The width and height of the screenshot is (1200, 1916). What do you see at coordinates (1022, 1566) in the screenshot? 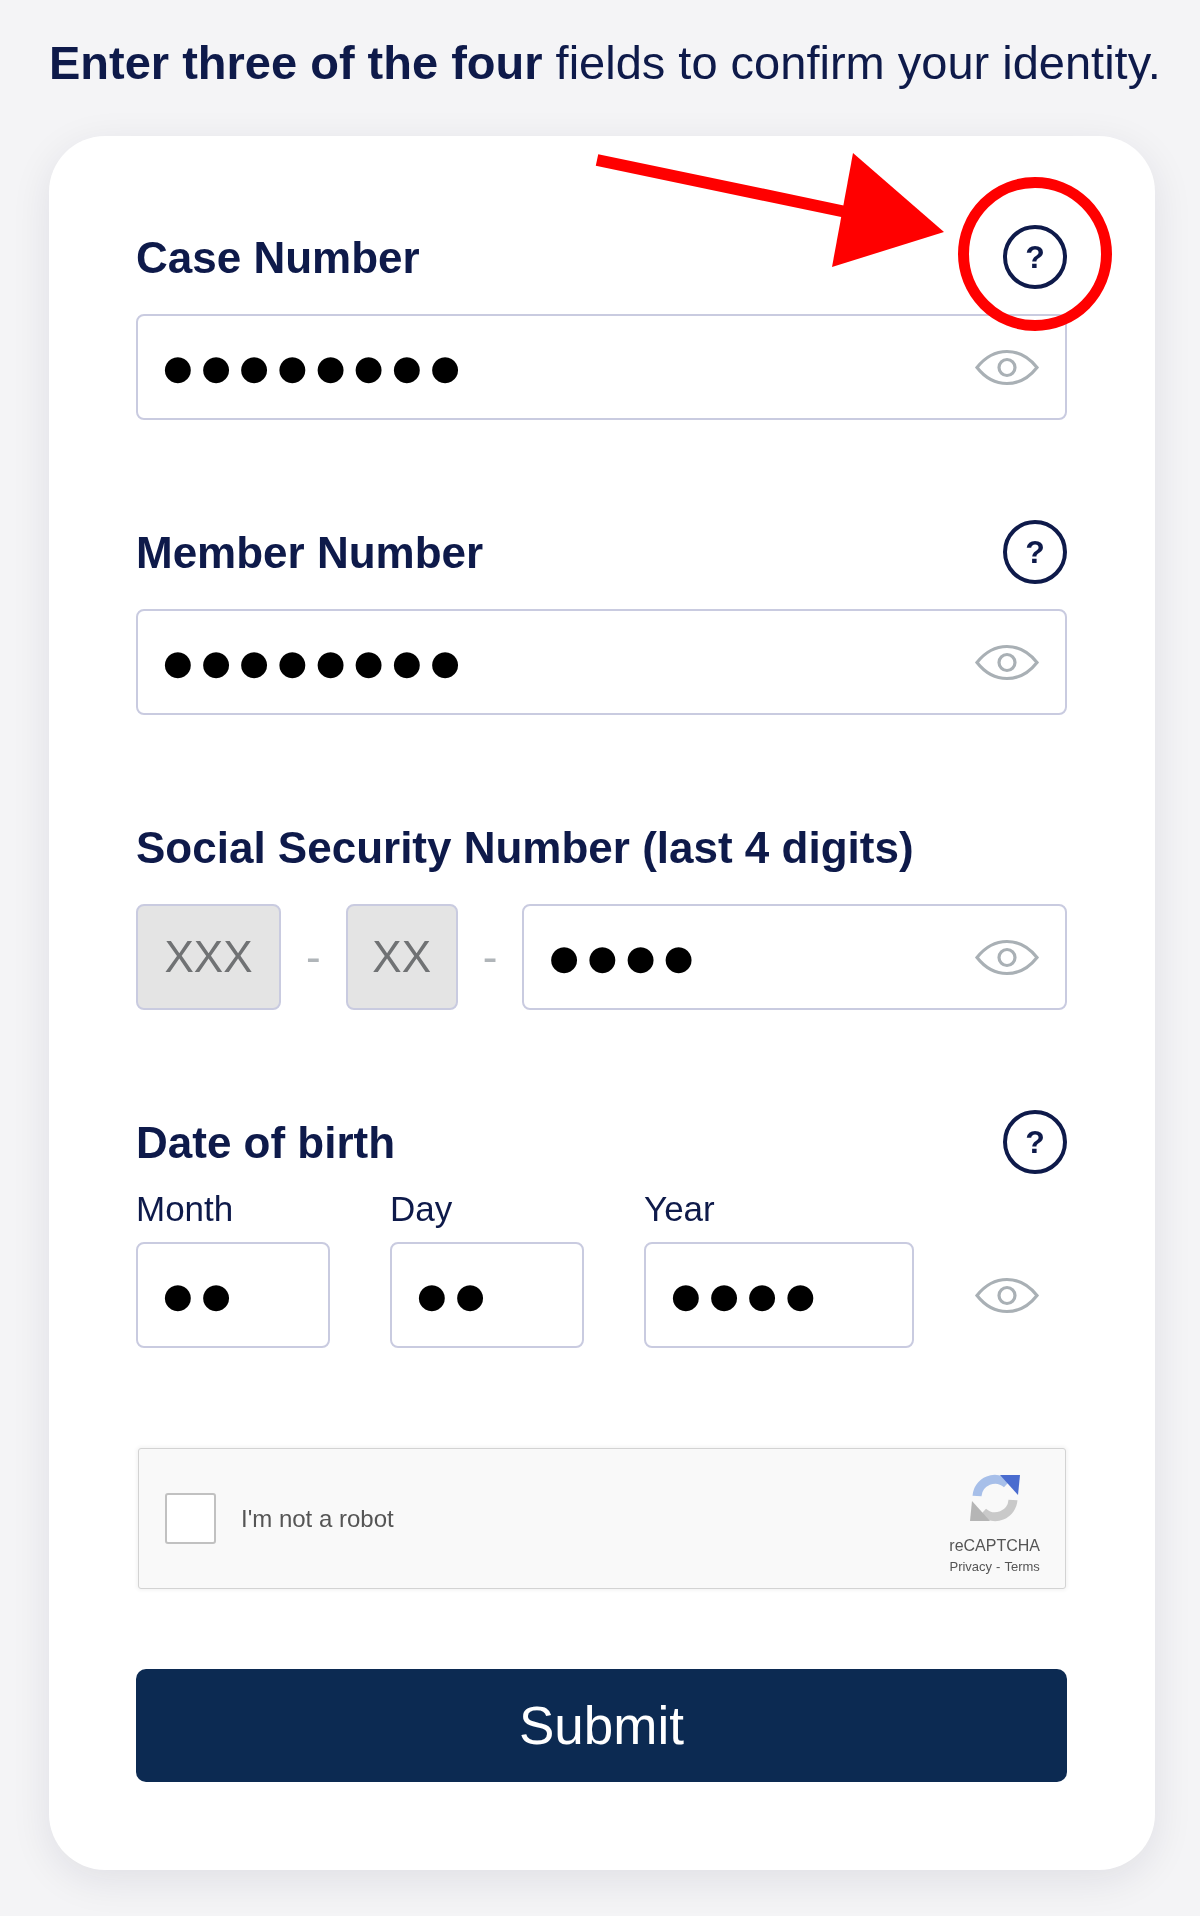
I see `footer-link: Terms` at bounding box center [1022, 1566].